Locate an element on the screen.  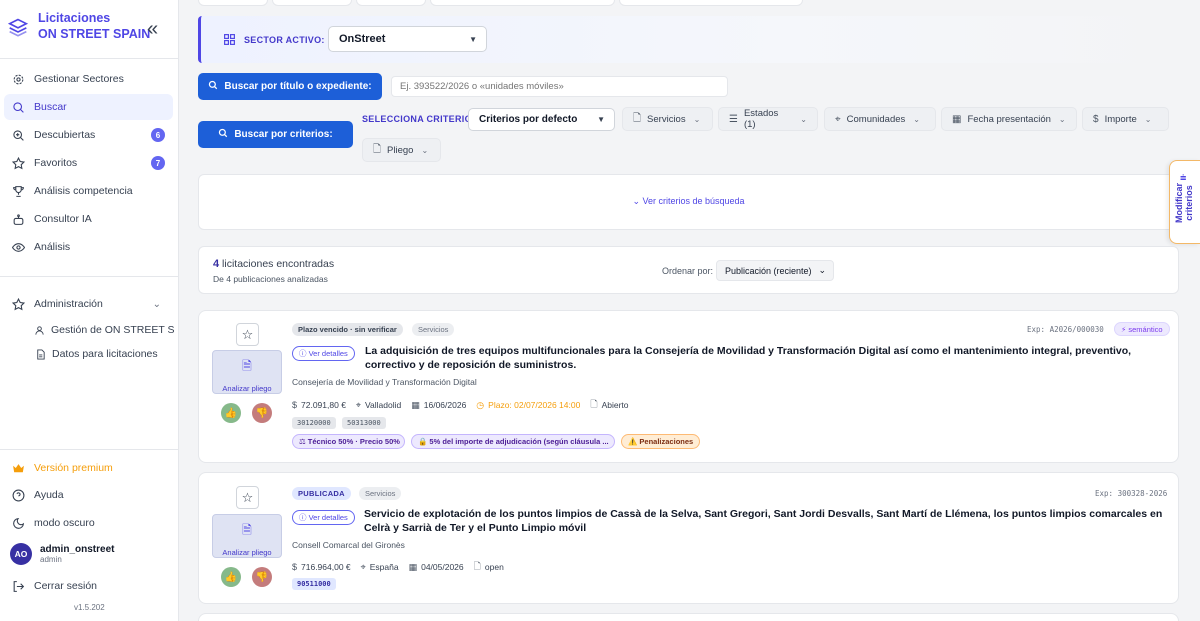
filter-label: Comunidades is located at coordinates (876, 119).